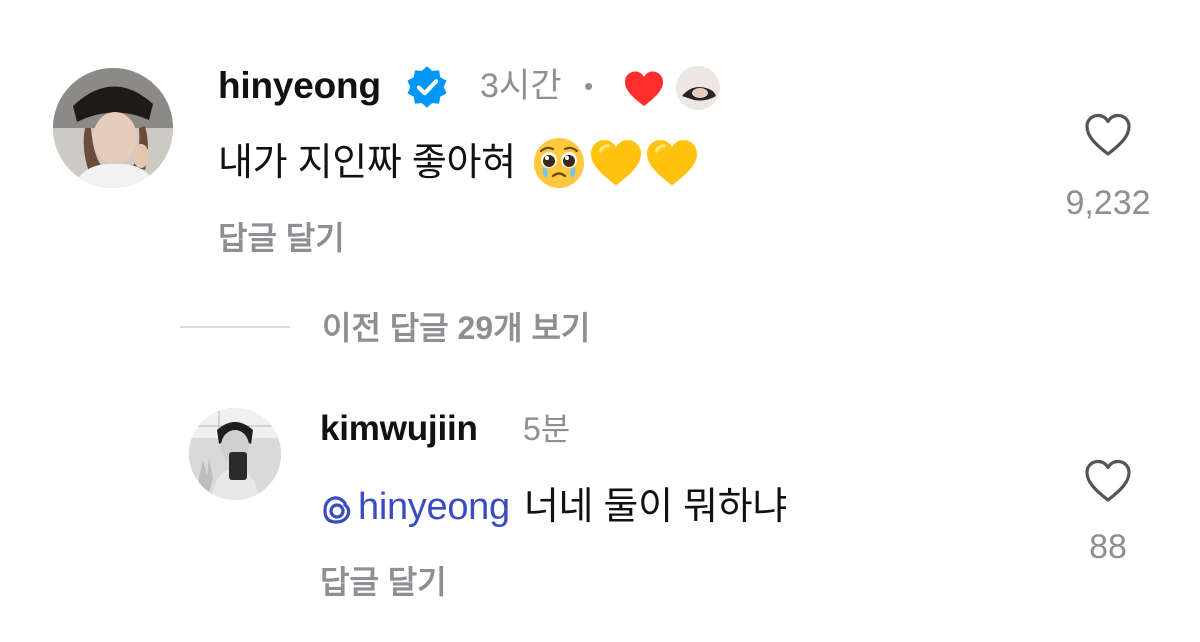 The image size is (1200, 642). I want to click on reply-text: hinyeong 너네 둘이 뭐하냐, so click(553, 507).